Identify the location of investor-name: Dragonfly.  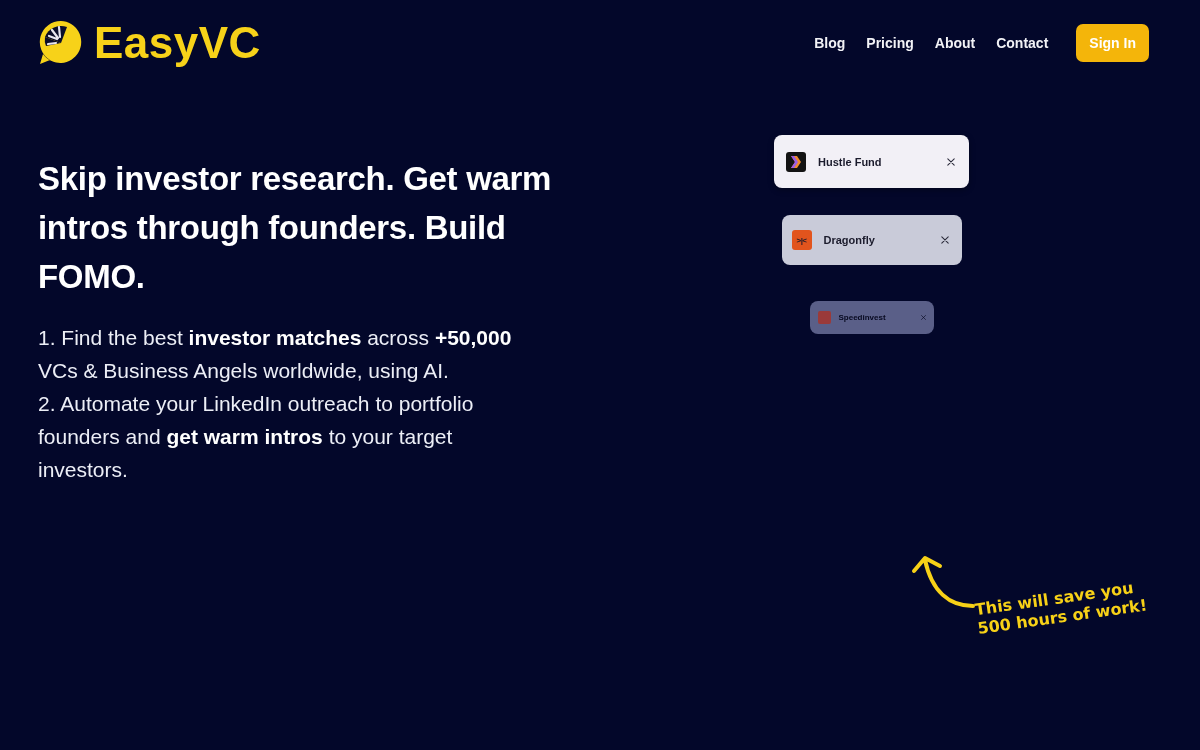
(849, 240).